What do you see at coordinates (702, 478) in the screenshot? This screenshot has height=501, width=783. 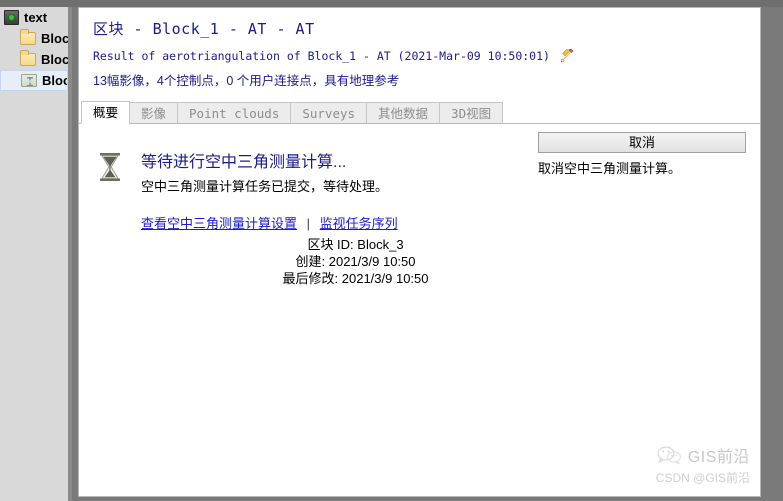 I see `watermark-subtitle: CSDN @GIS前沿` at bounding box center [702, 478].